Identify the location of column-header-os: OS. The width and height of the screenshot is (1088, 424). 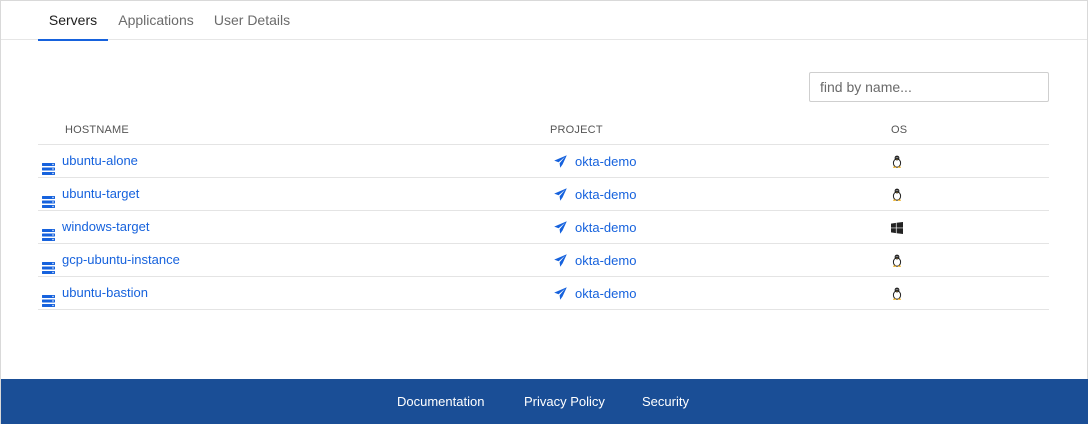
(899, 130).